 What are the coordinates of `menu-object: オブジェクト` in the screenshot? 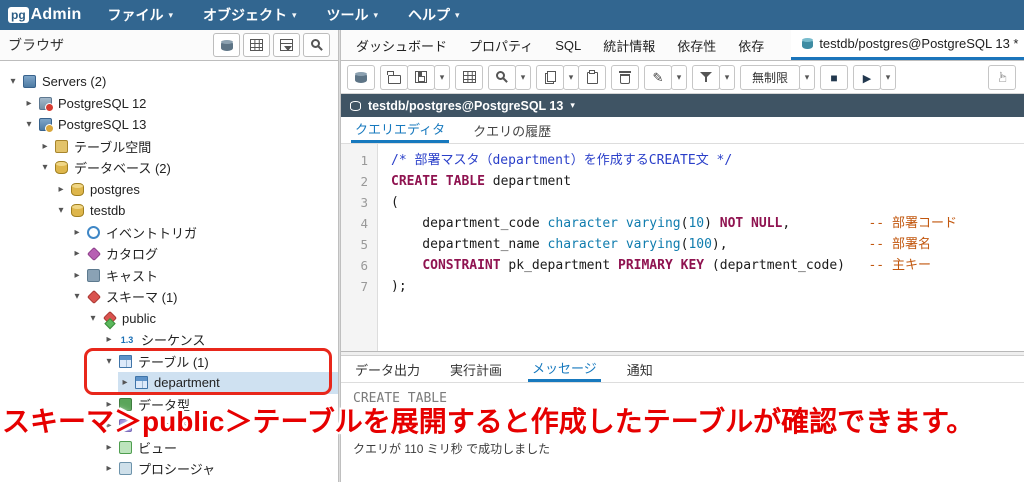 It's located at (250, 15).